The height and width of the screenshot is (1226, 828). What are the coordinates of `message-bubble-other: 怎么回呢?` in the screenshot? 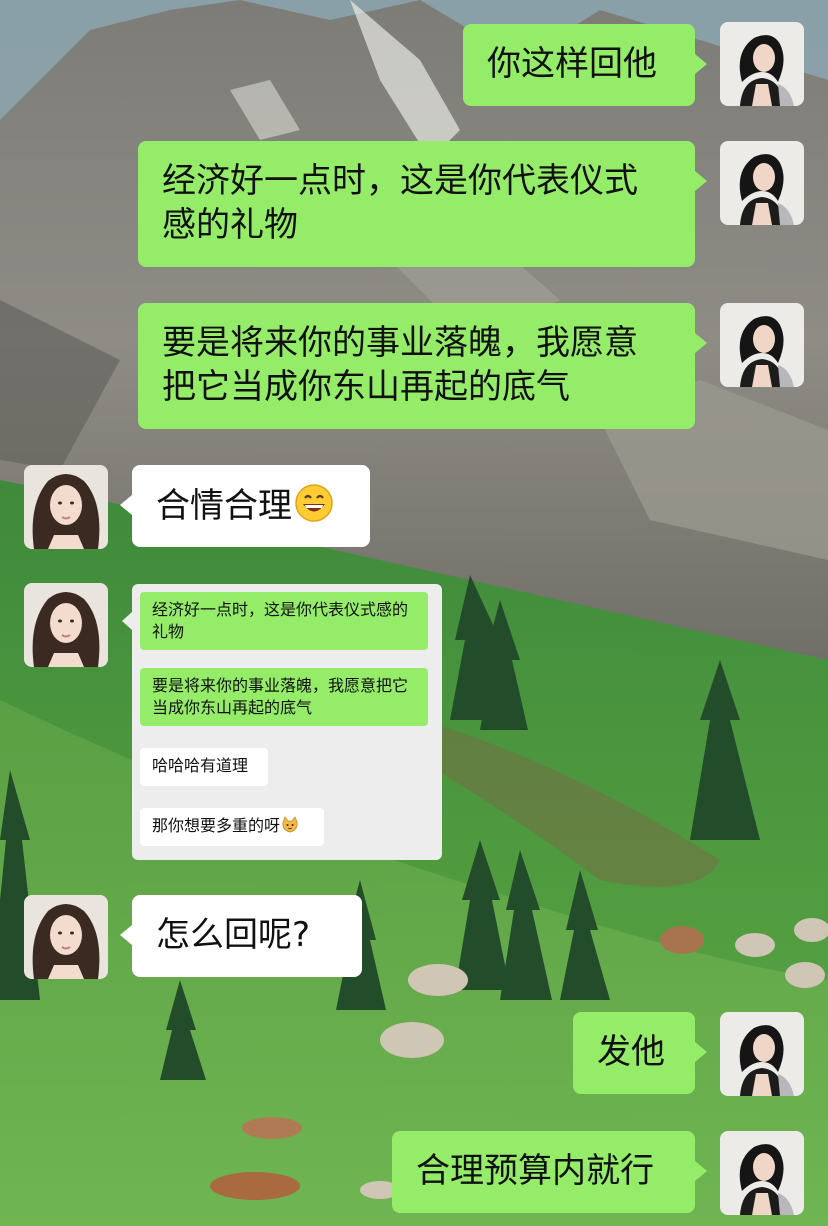 It's located at (241, 936).